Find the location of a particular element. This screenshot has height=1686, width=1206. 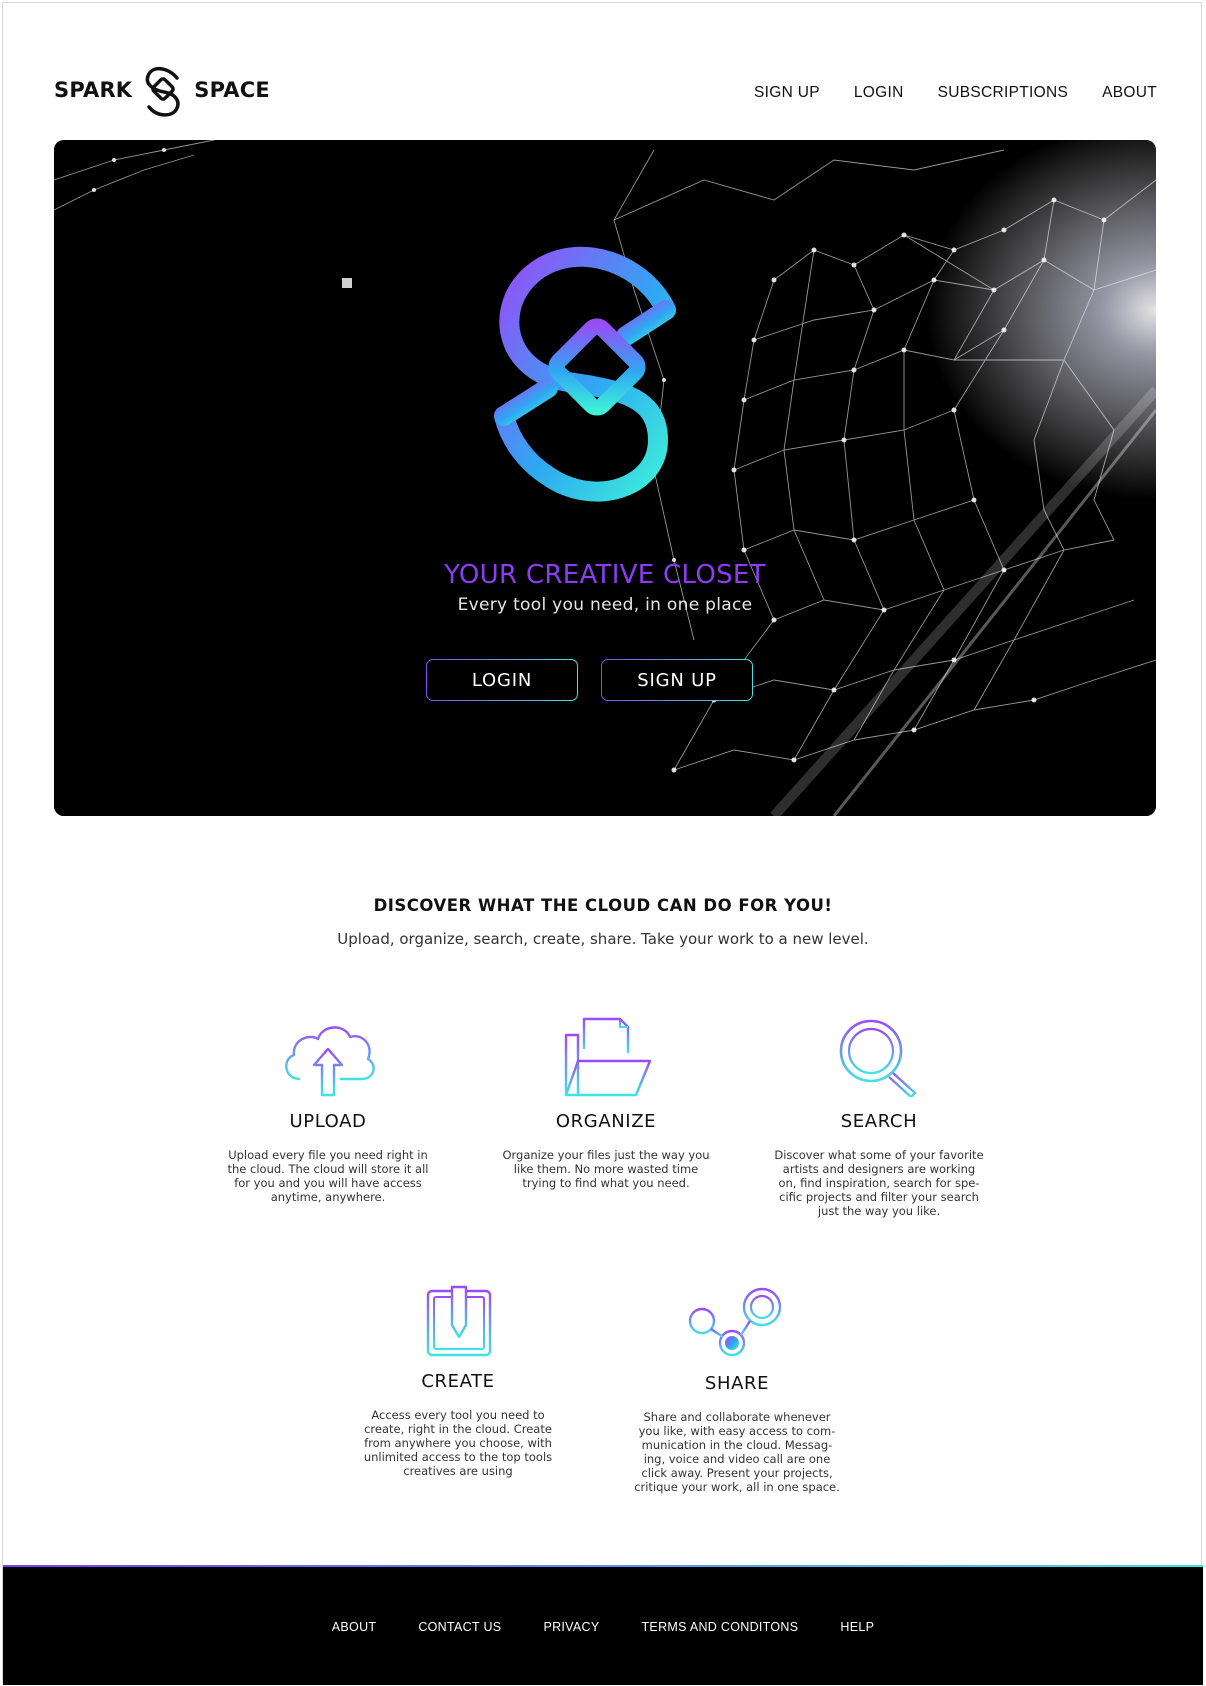

hero-subtitle: Every tool you need, in one place is located at coordinates (605, 605).